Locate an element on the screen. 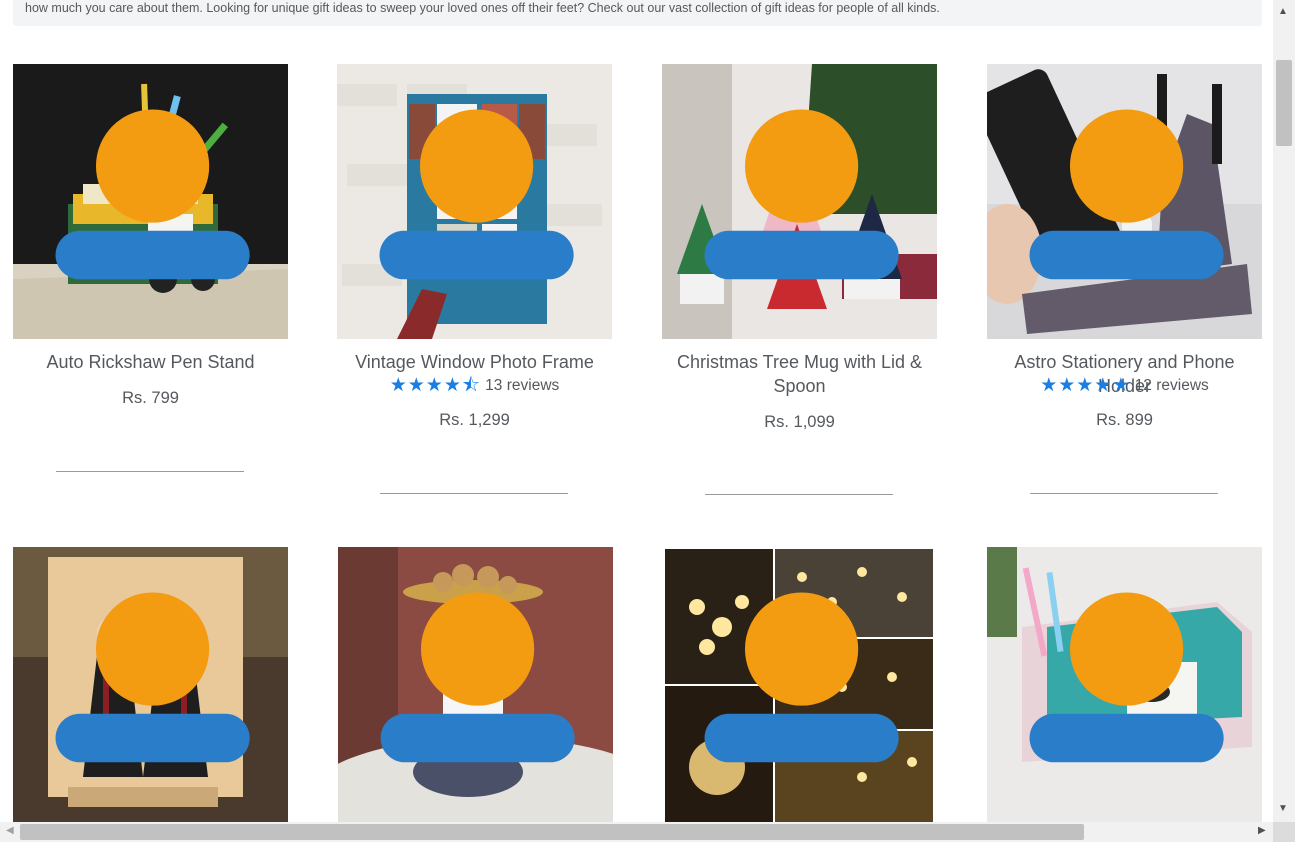 Image resolution: width=1295 pixels, height=842 pixels. product-title: Christmas Tree Mug with Lid & Spoon is located at coordinates (799, 374).